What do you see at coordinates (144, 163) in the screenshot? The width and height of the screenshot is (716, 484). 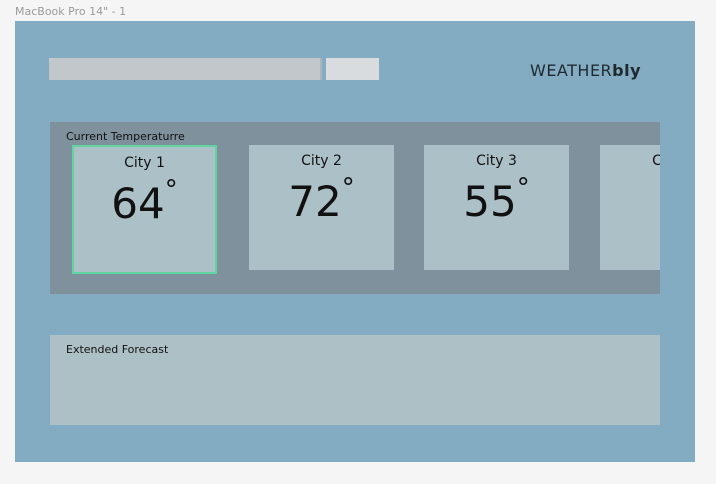 I see `city-name: City 1` at bounding box center [144, 163].